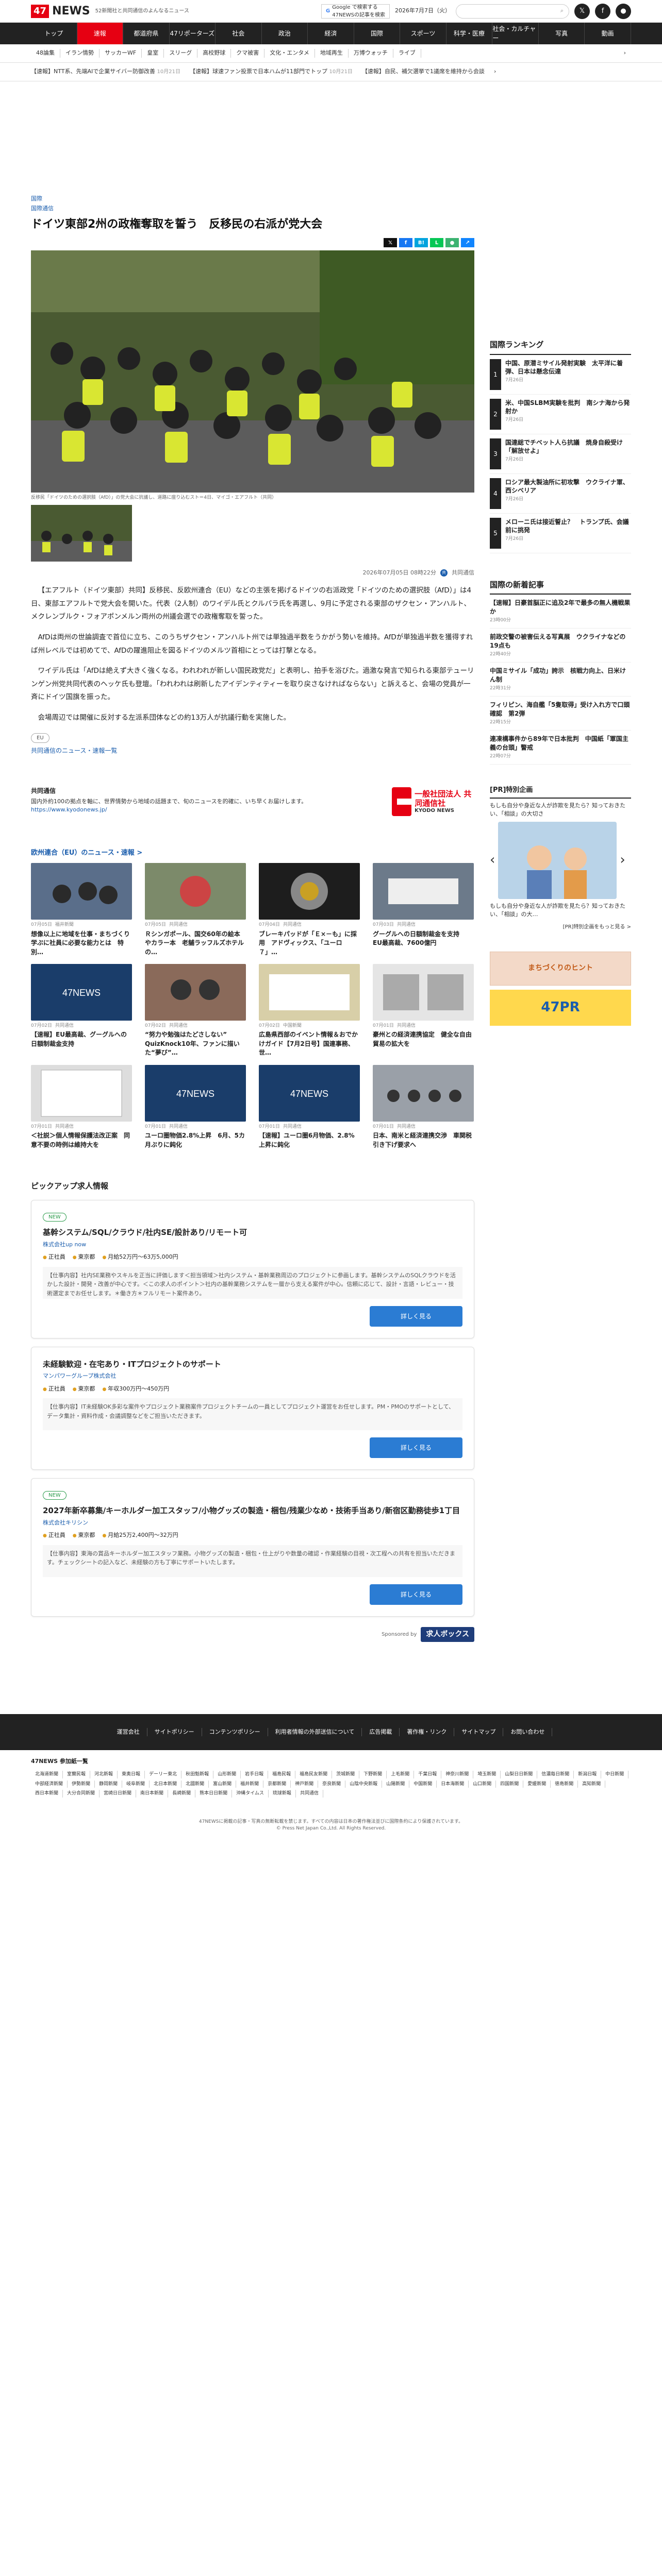 This screenshot has width=662, height=2576. Describe the element at coordinates (131, 1774) in the screenshot. I see `partner-link: 東奥日報` at that location.